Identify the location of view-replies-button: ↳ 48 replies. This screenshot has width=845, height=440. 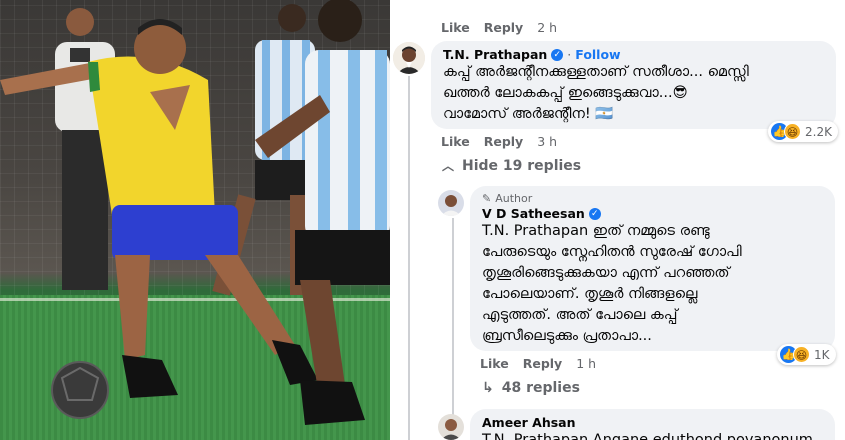
(531, 388).